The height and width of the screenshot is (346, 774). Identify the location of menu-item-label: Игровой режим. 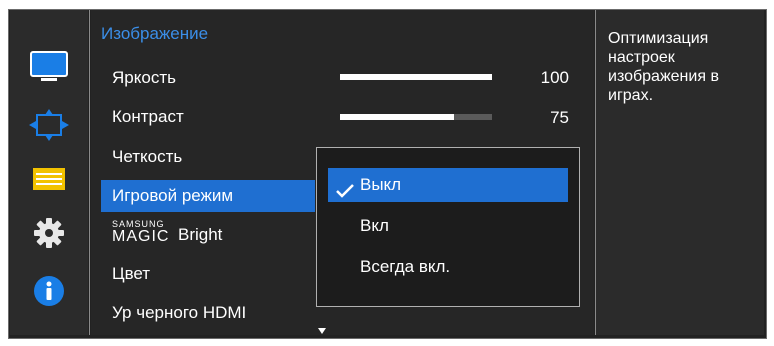
(173, 195).